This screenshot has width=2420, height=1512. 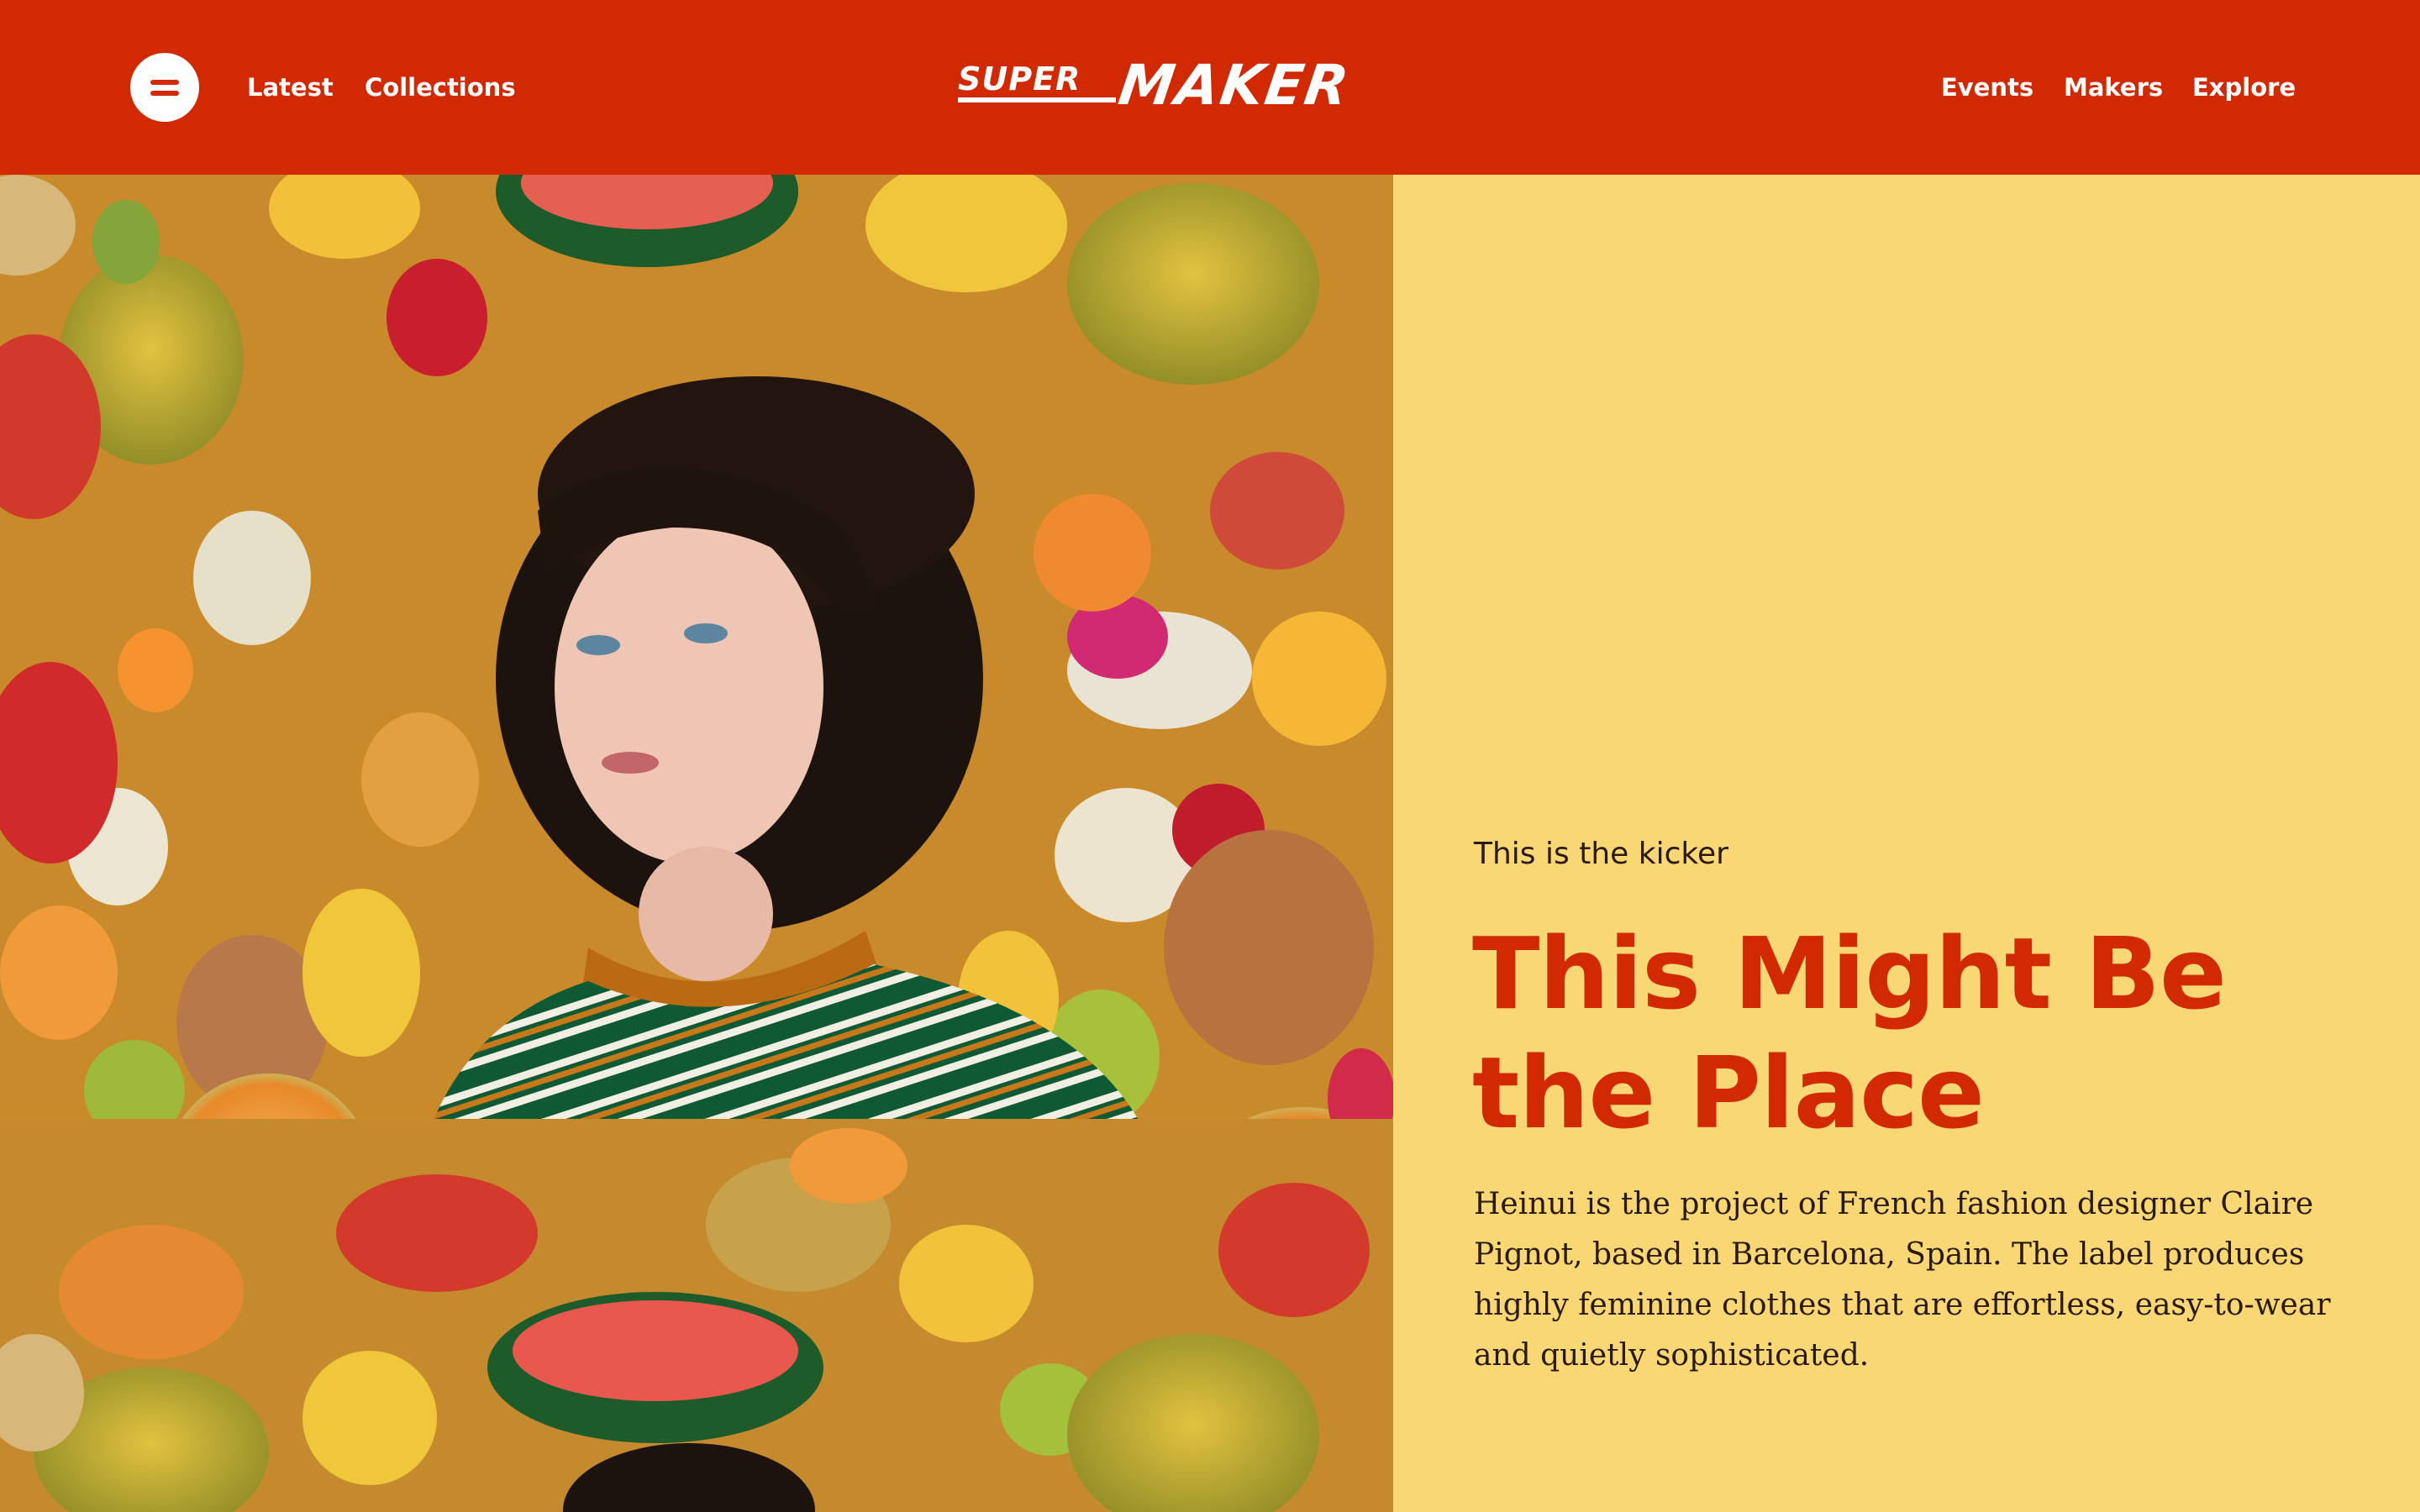 What do you see at coordinates (440, 87) in the screenshot?
I see `nav-link-collections: Collections` at bounding box center [440, 87].